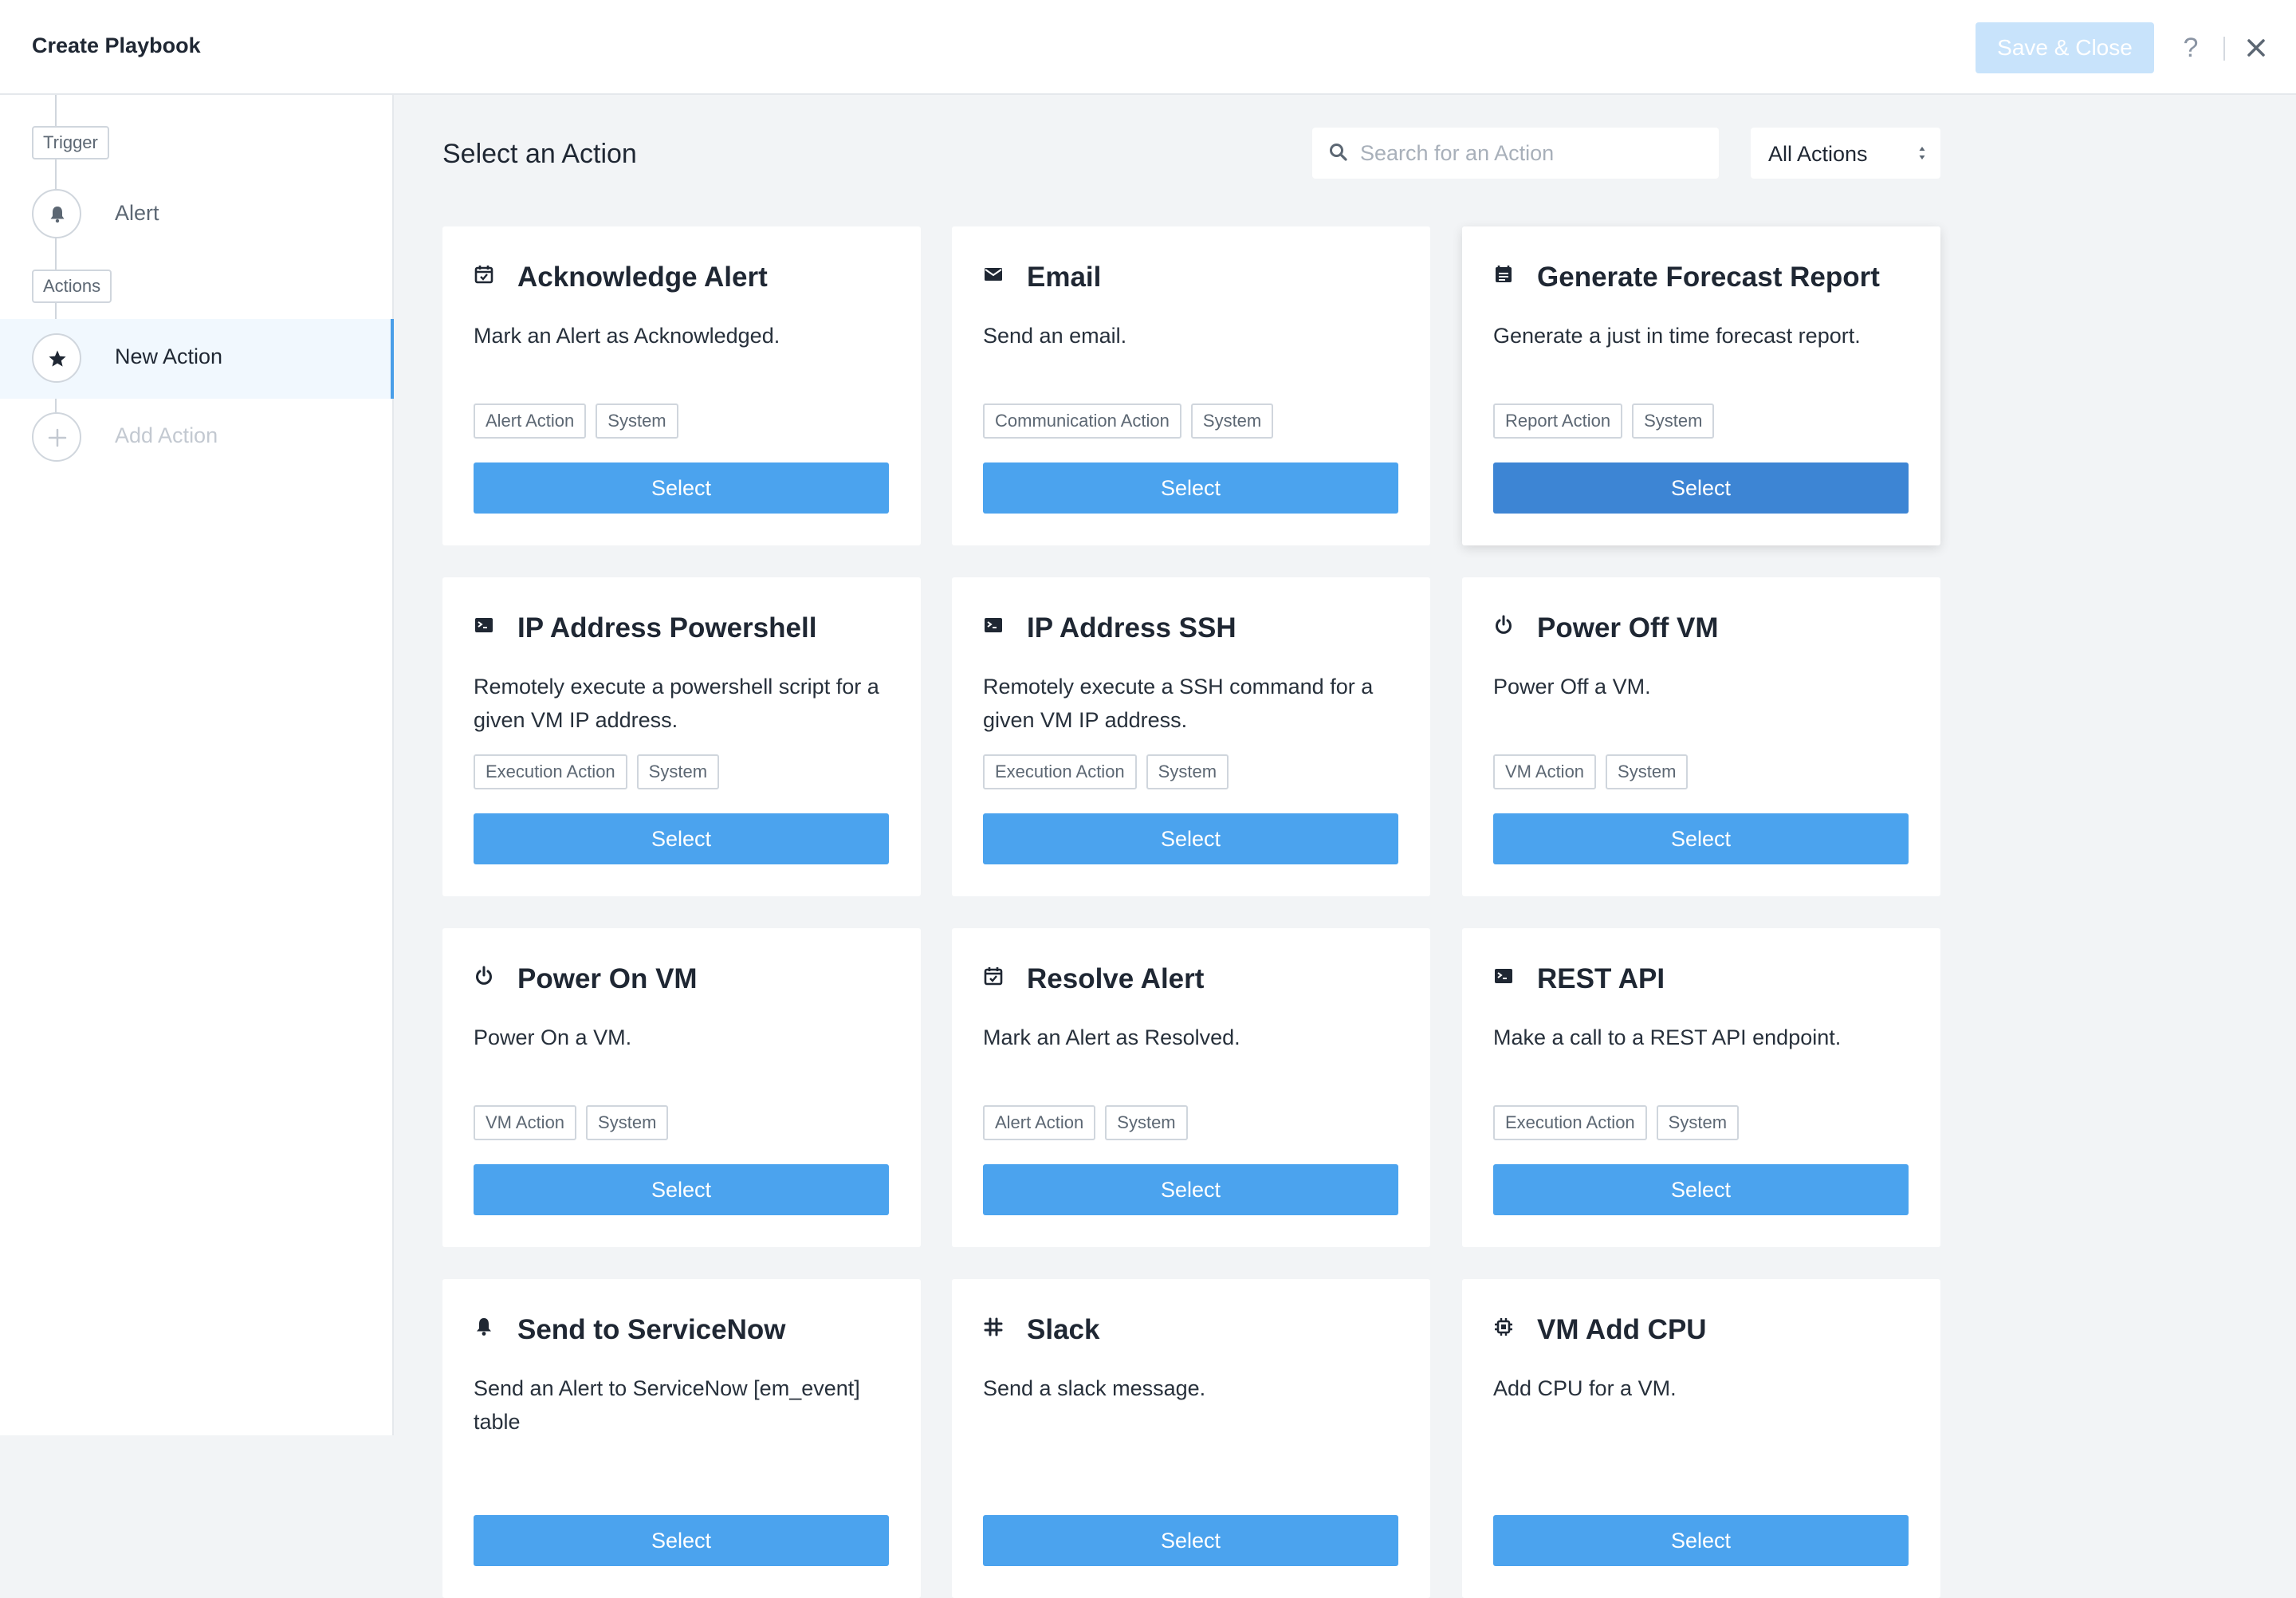 This screenshot has height=1598, width=2296. I want to click on action-card-tags: Communication Action System, so click(1128, 421).